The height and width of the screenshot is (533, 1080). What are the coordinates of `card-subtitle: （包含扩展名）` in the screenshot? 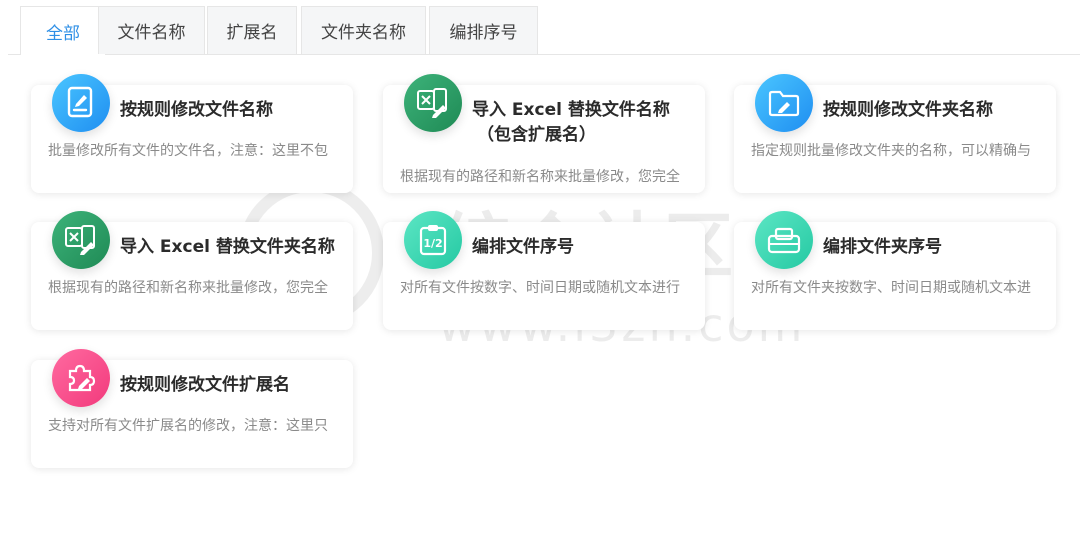 It's located at (536, 135).